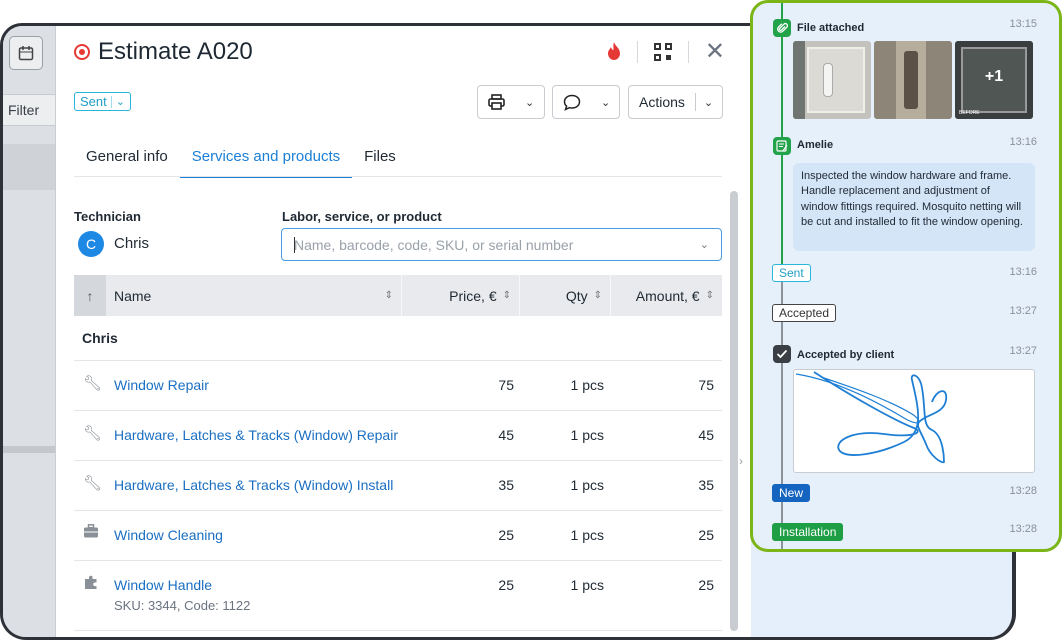 The width and height of the screenshot is (1064, 640). I want to click on signature-image, so click(914, 421).